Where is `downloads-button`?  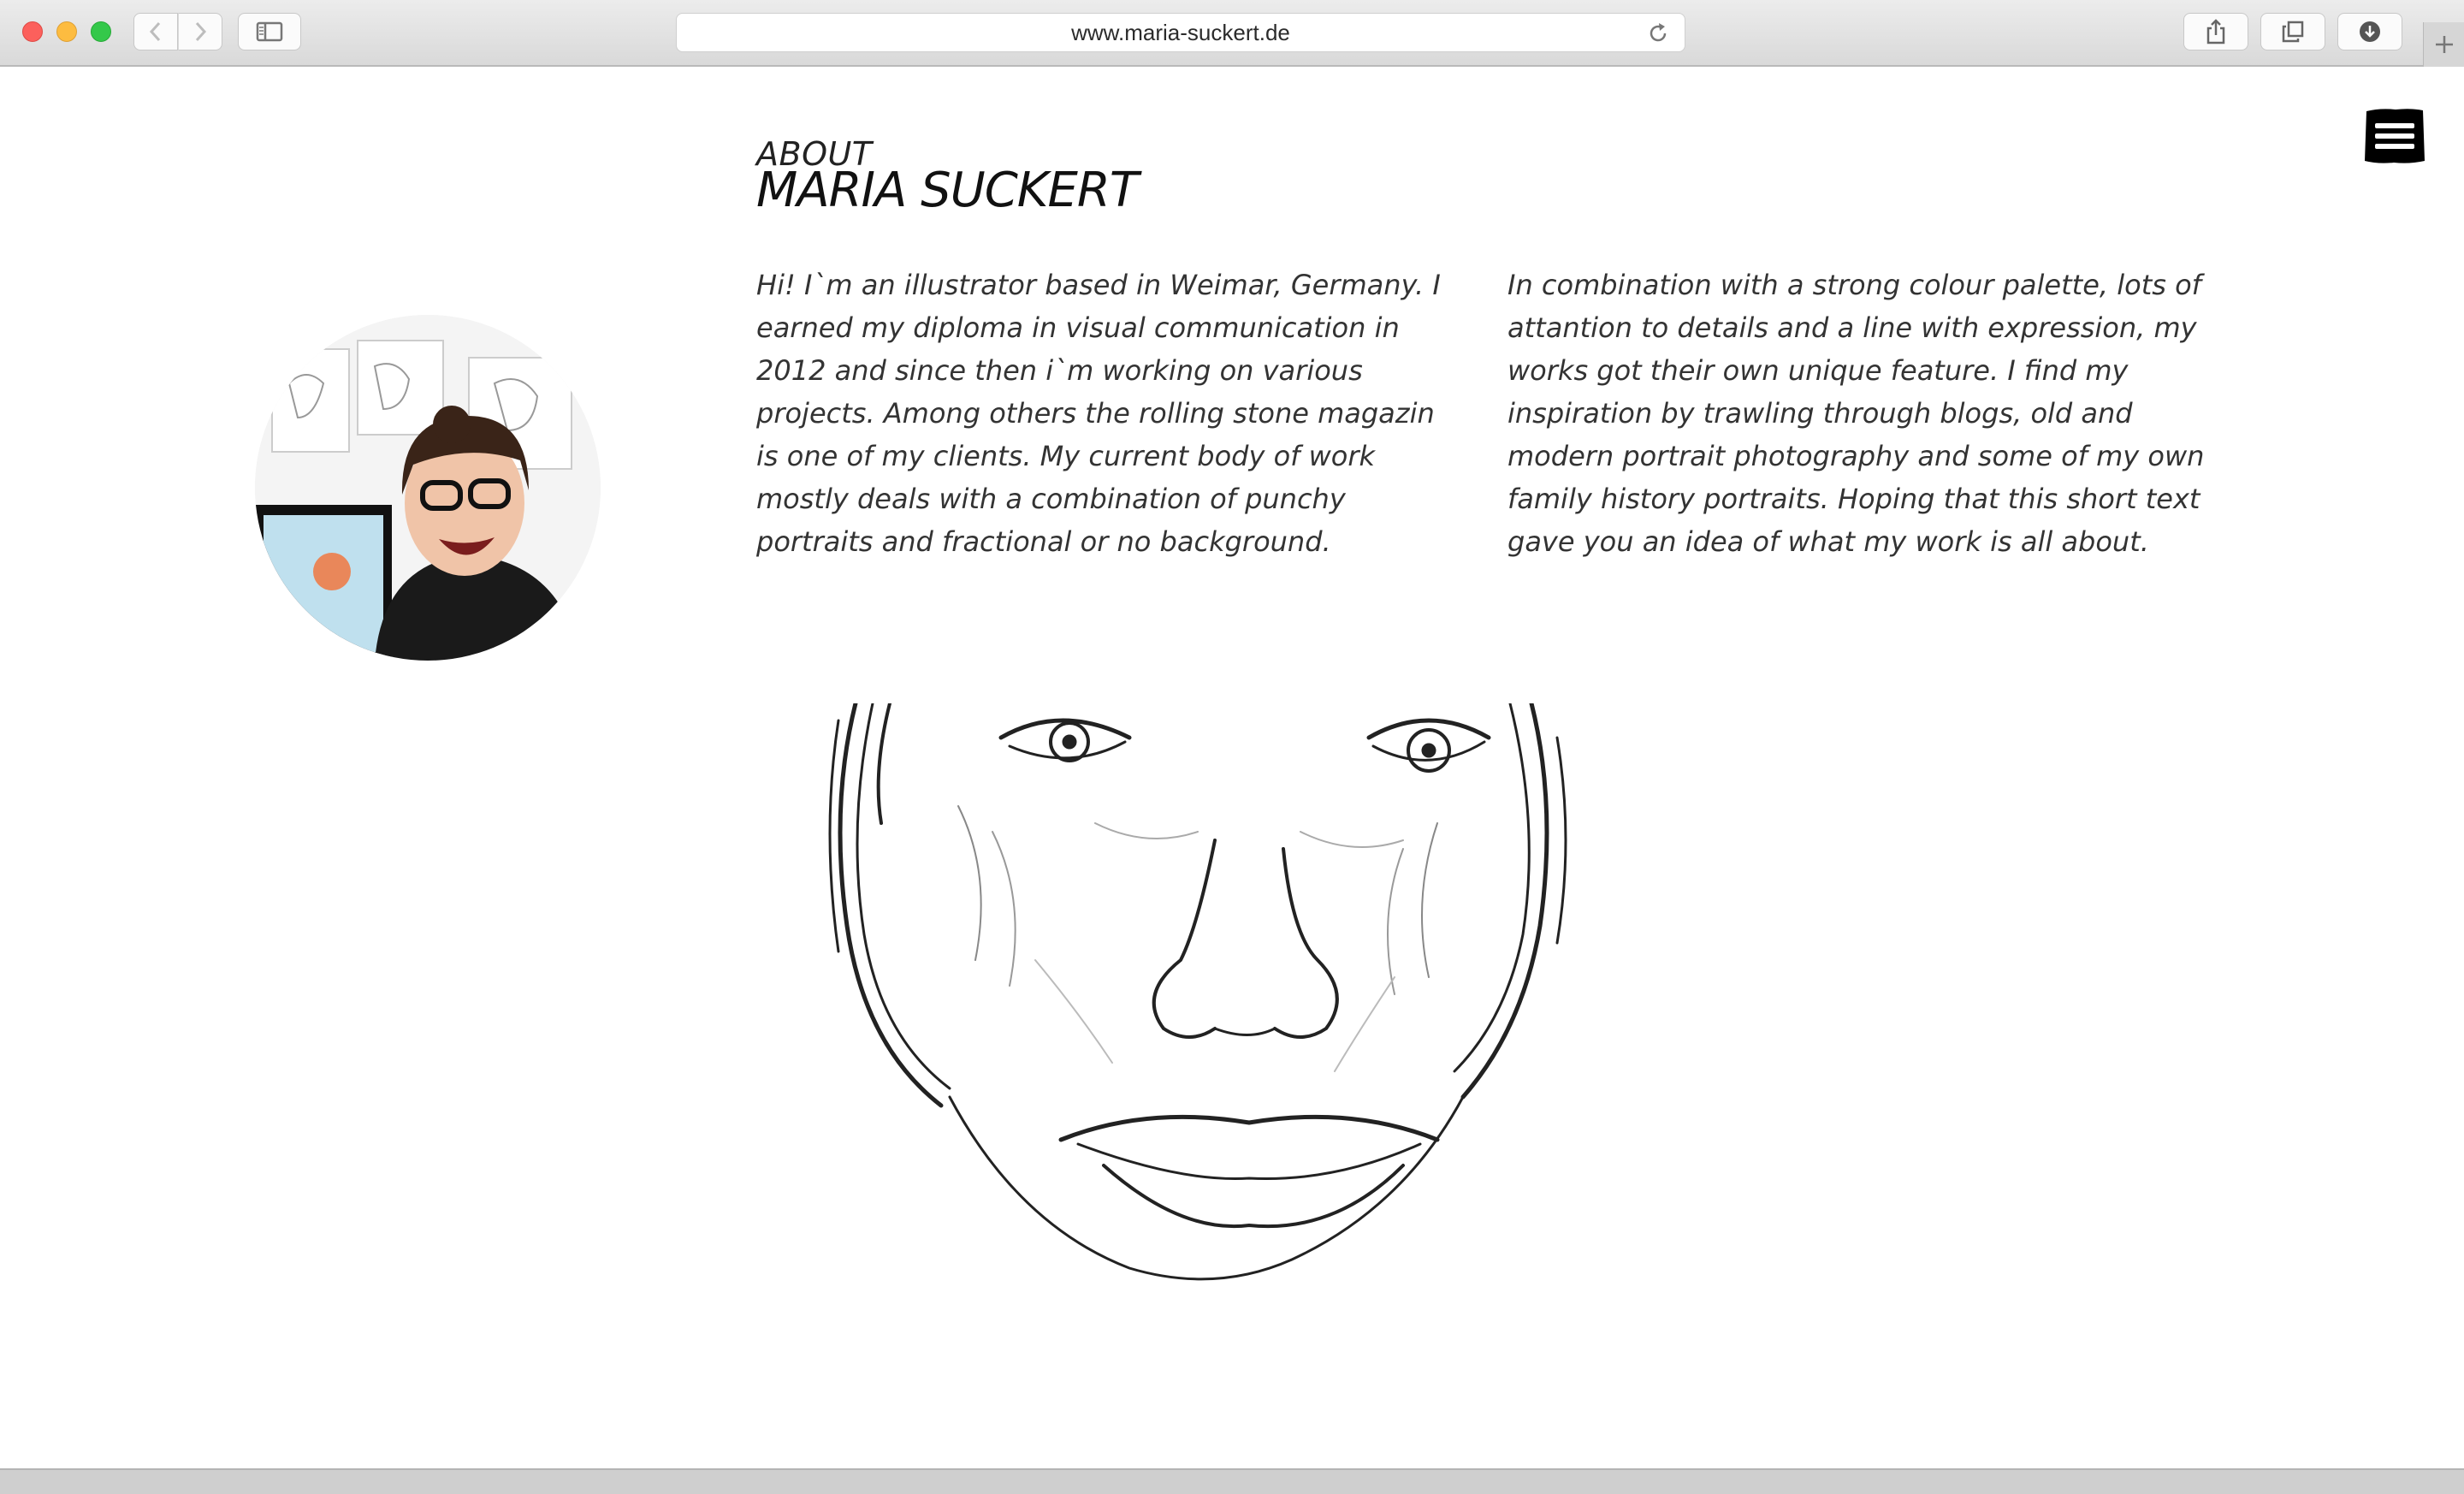
downloads-button is located at coordinates (2369, 31).